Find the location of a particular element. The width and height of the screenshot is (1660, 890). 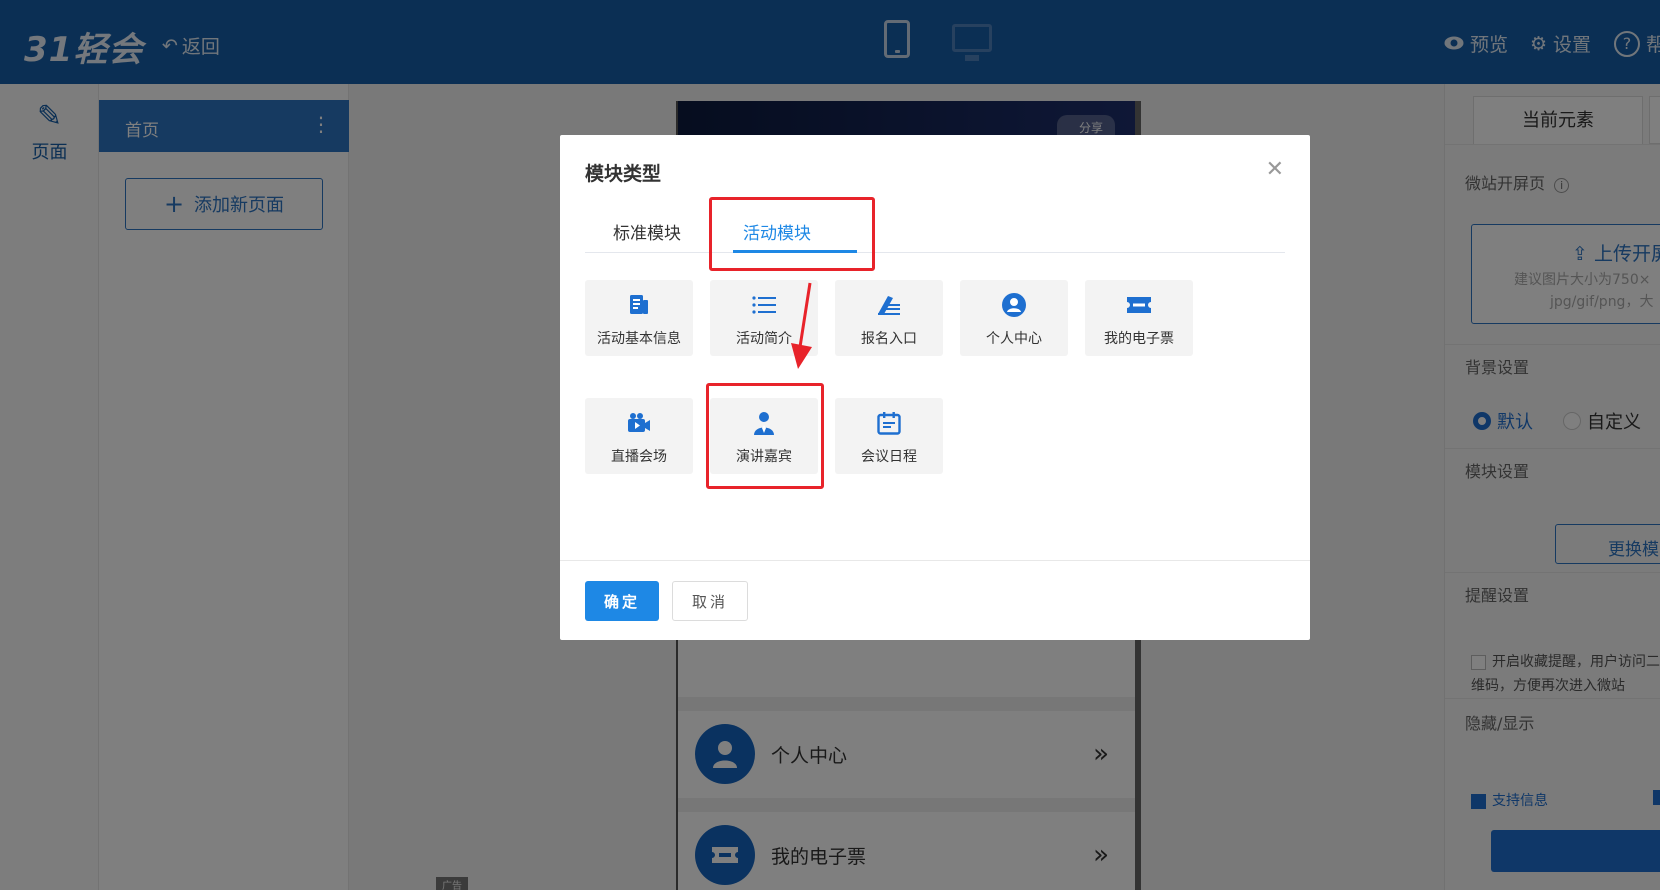

close-icon: ✕ is located at coordinates (1275, 169).